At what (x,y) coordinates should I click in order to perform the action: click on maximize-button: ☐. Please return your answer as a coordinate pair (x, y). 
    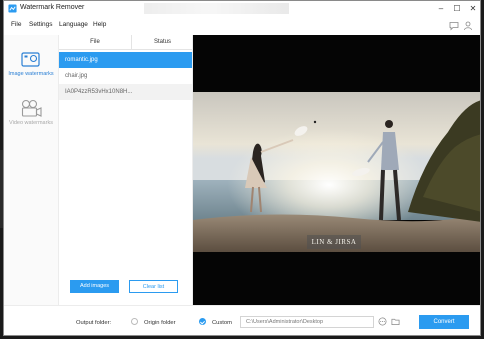
    Looking at the image, I should click on (457, 8).